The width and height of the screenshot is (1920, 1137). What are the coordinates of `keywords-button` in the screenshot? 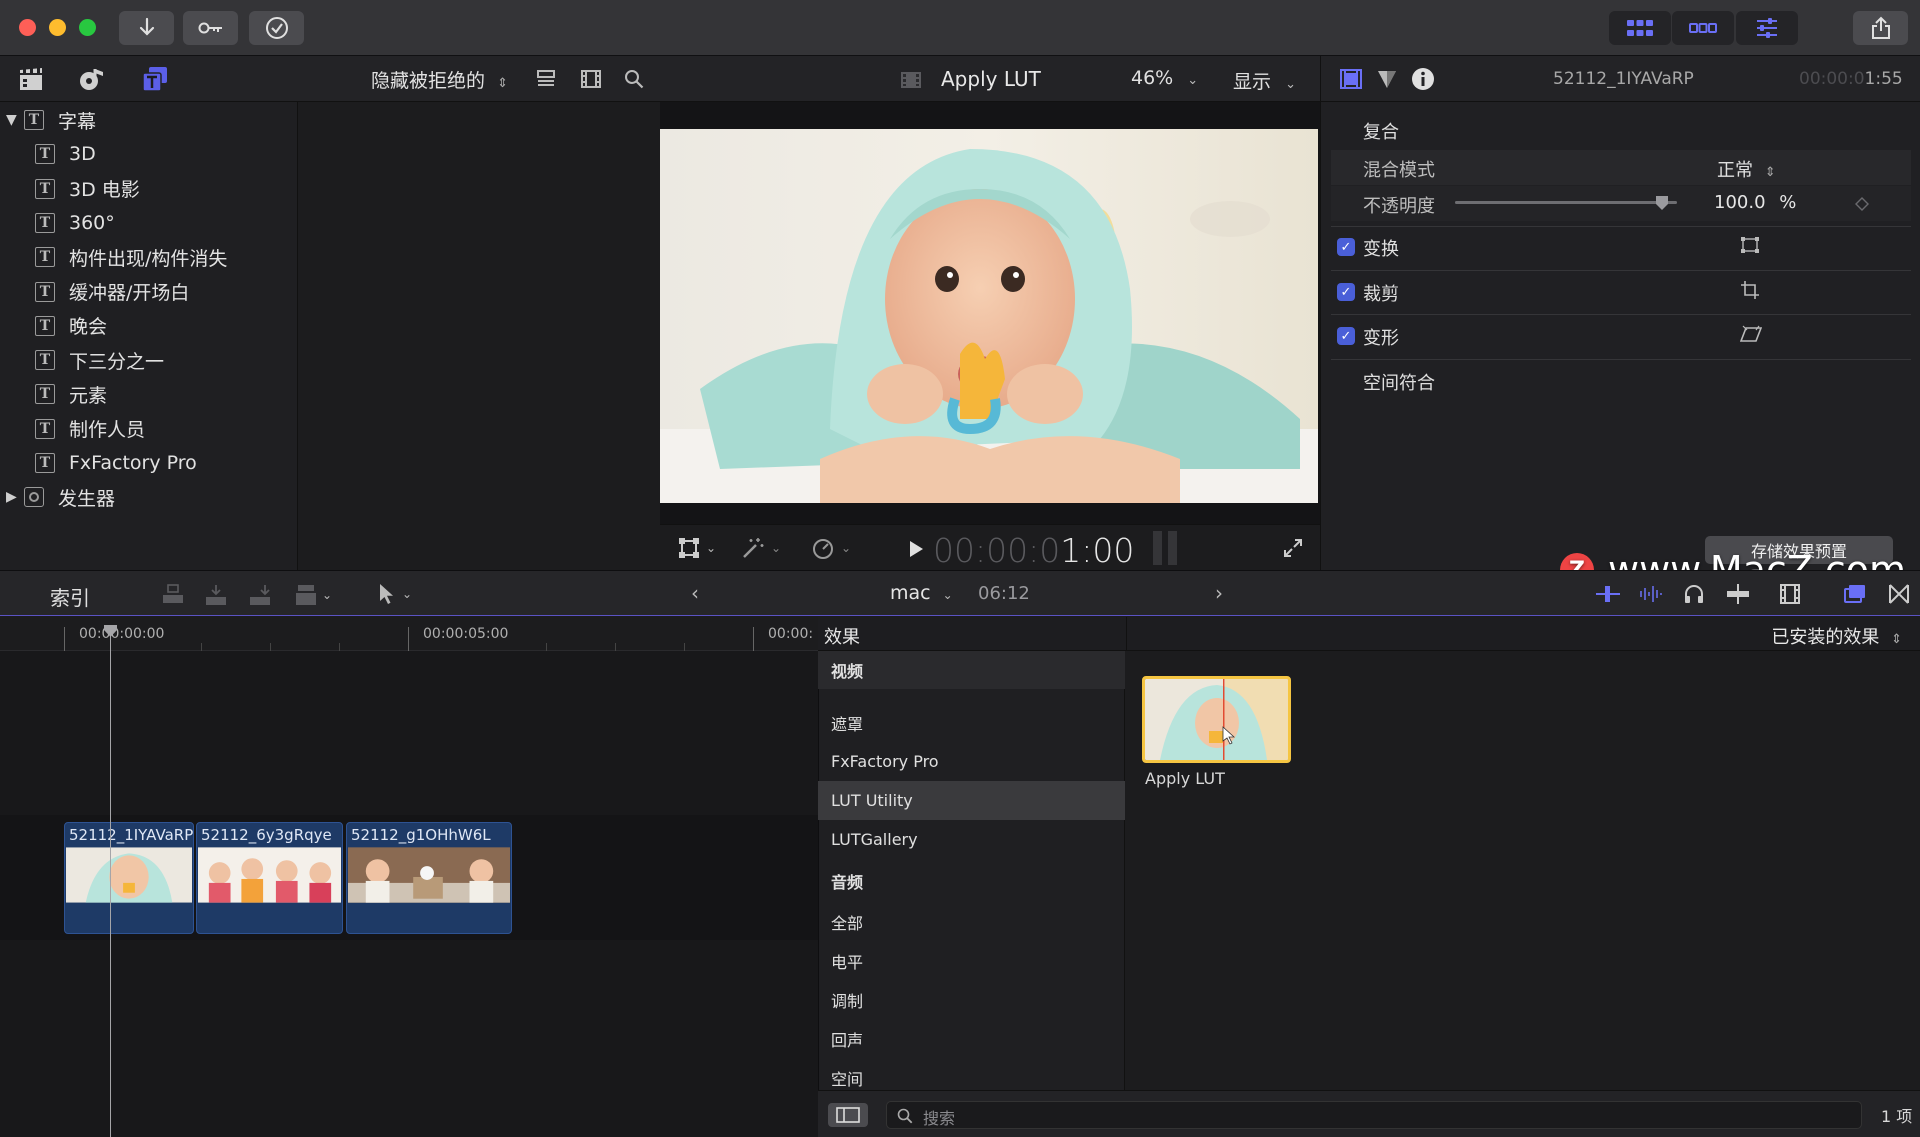 It's located at (210, 28).